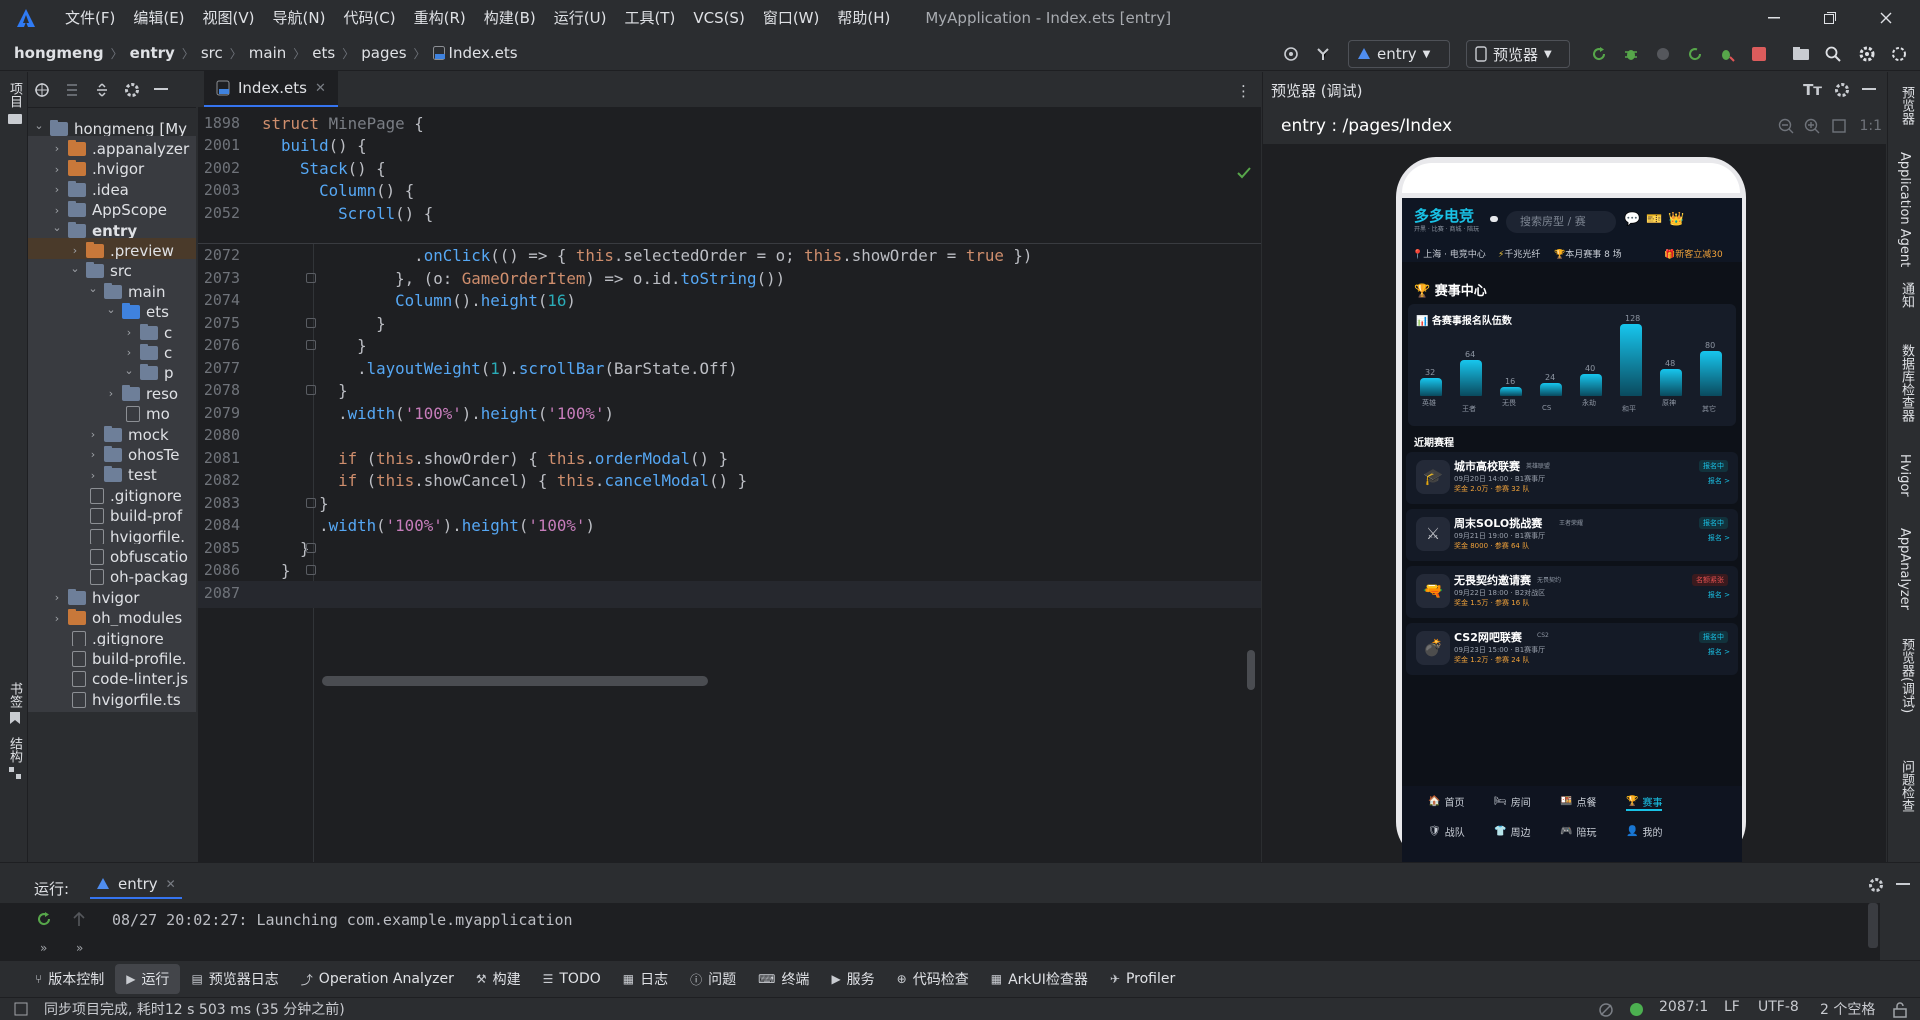 This screenshot has width=1920, height=1020. What do you see at coordinates (158, 18) in the screenshot?
I see `menu-item: 编辑(E)` at bounding box center [158, 18].